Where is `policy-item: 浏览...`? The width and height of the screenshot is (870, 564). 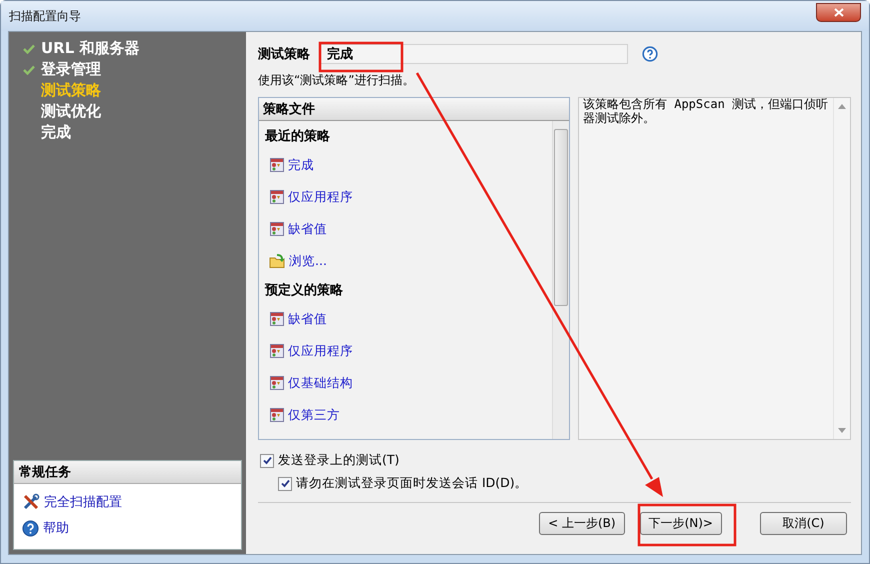 policy-item: 浏览... is located at coordinates (405, 261).